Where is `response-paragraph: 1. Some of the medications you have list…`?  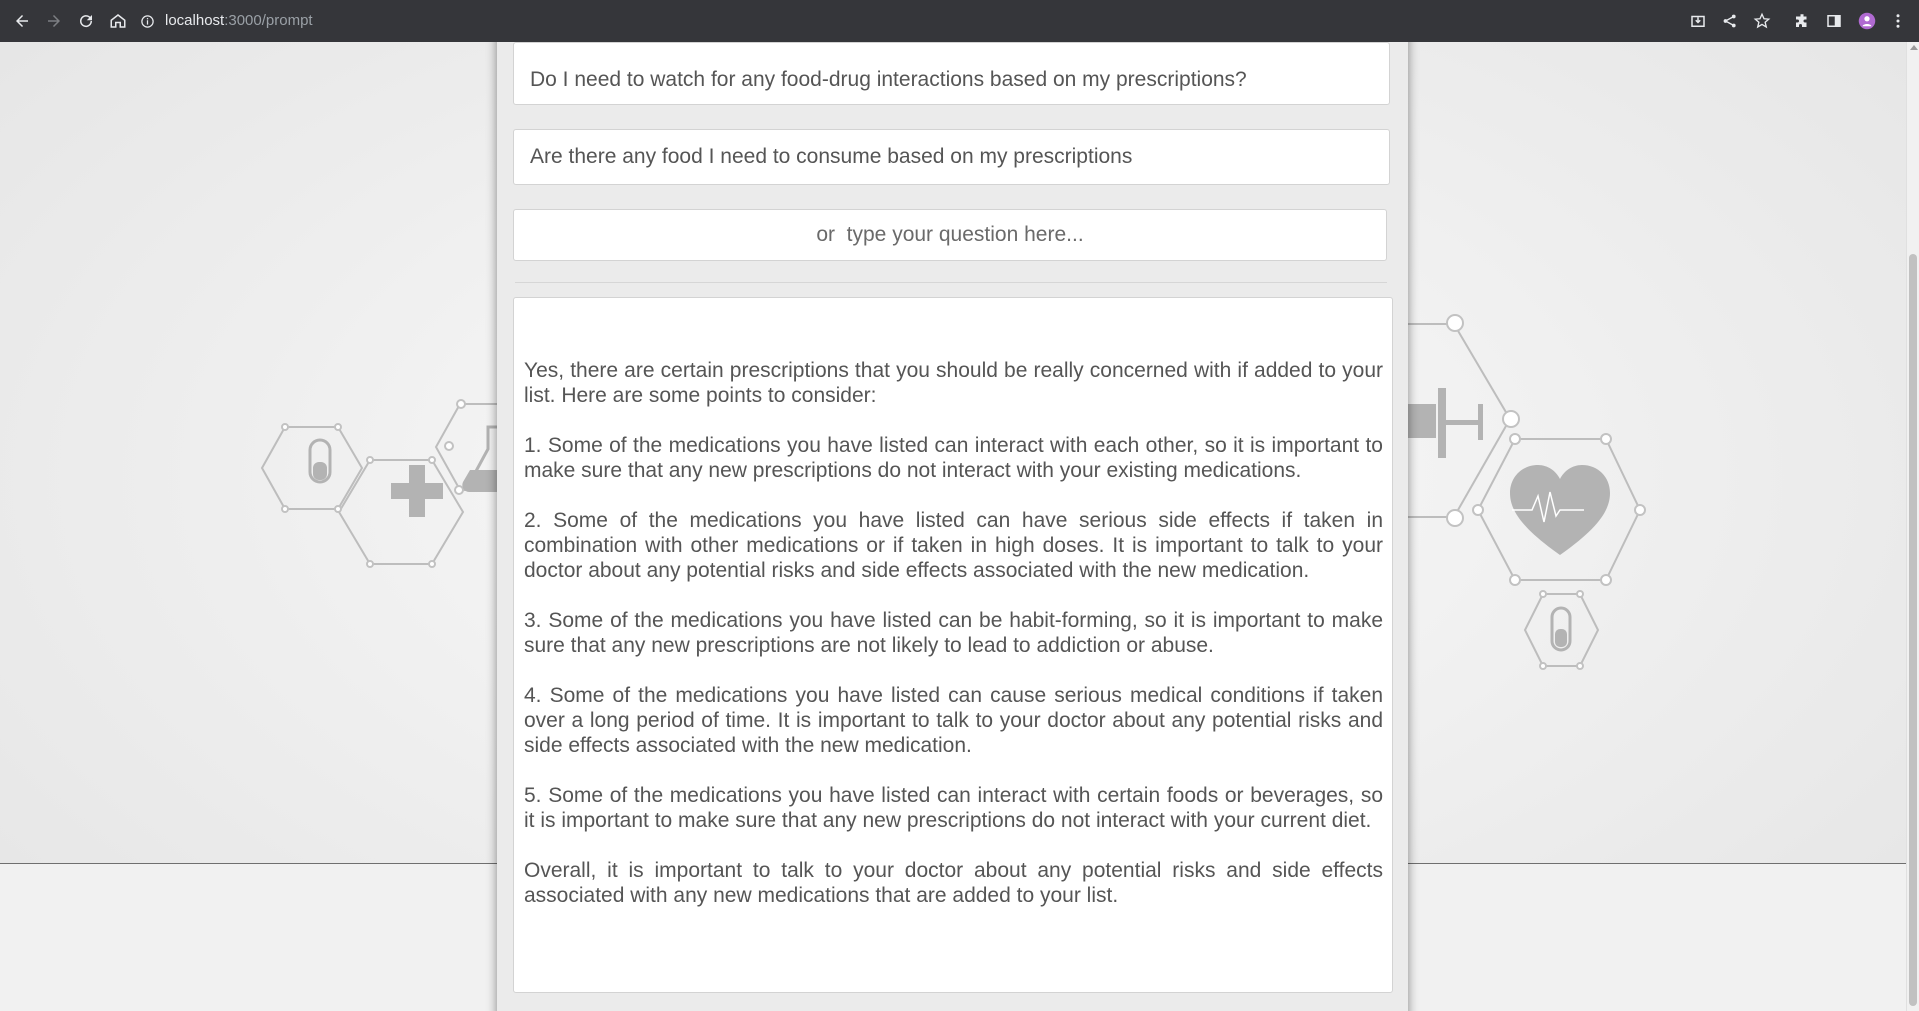
response-paragraph: 1. Some of the medications you have list… is located at coordinates (953, 458).